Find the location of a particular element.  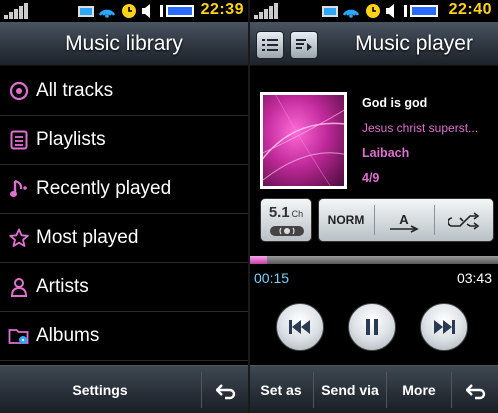

song-title: God is god is located at coordinates (395, 103).